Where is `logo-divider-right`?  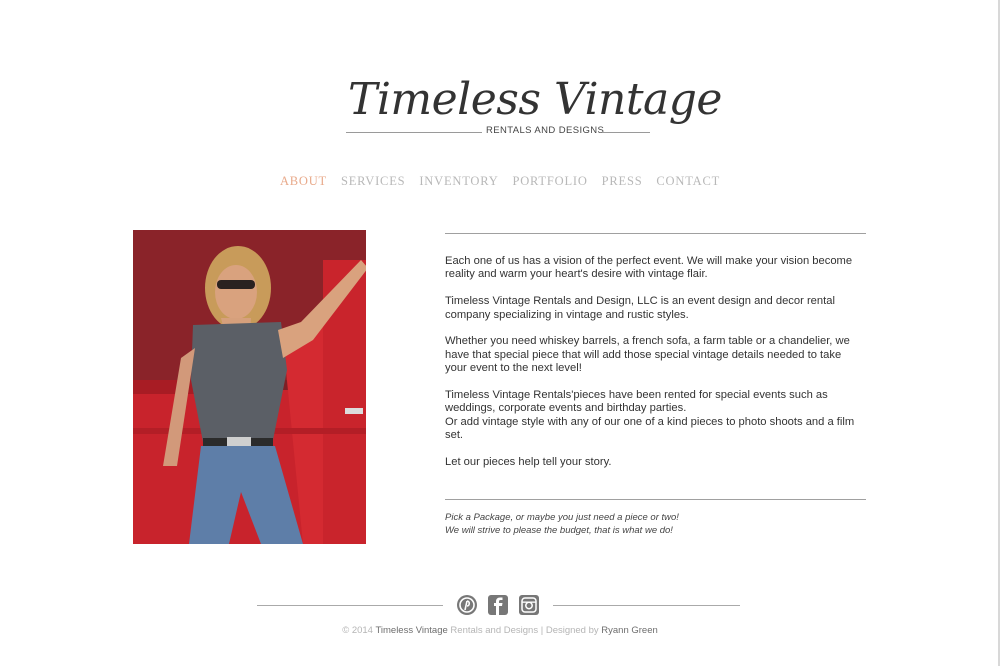
logo-divider-right is located at coordinates (626, 132).